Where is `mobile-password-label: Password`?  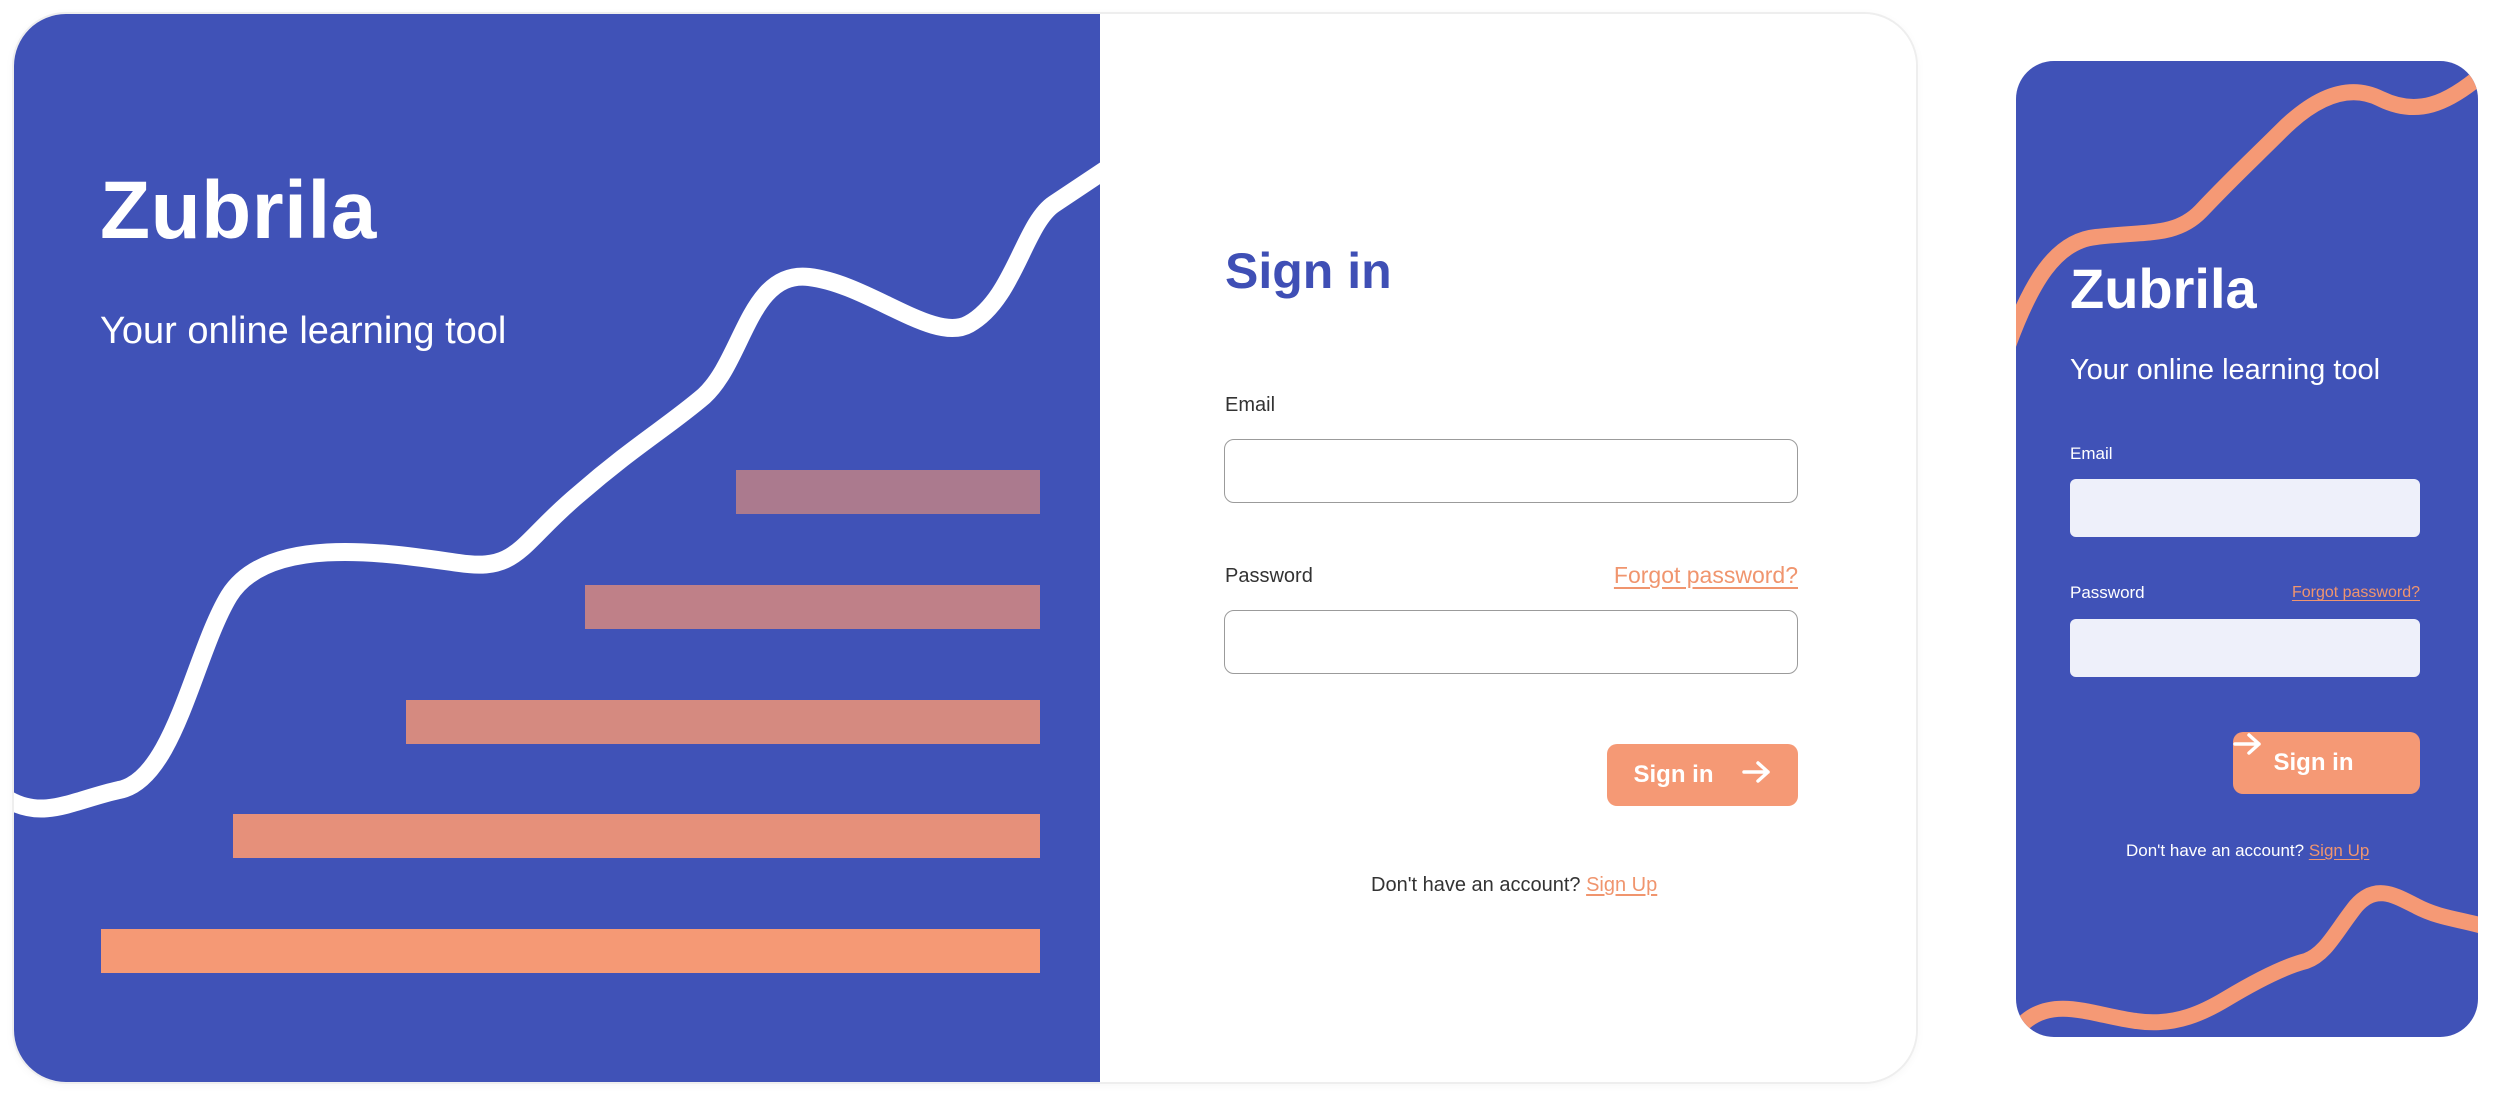
mobile-password-label: Password is located at coordinates (2107, 592).